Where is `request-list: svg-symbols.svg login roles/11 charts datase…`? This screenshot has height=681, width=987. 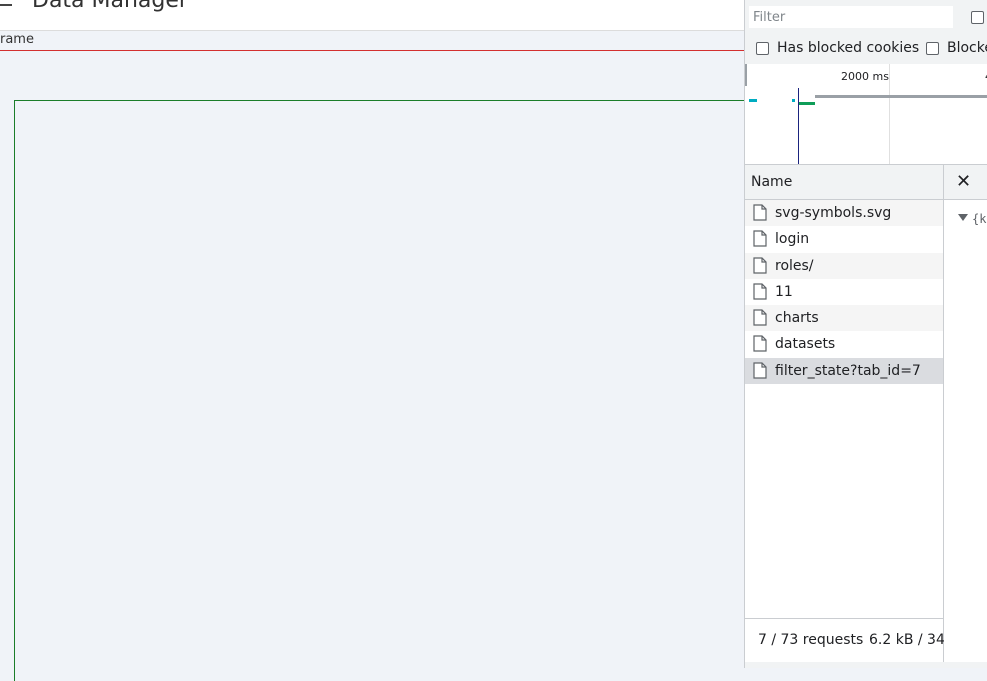 request-list: svg-symbols.svg login roles/11 charts datase… is located at coordinates (844, 409).